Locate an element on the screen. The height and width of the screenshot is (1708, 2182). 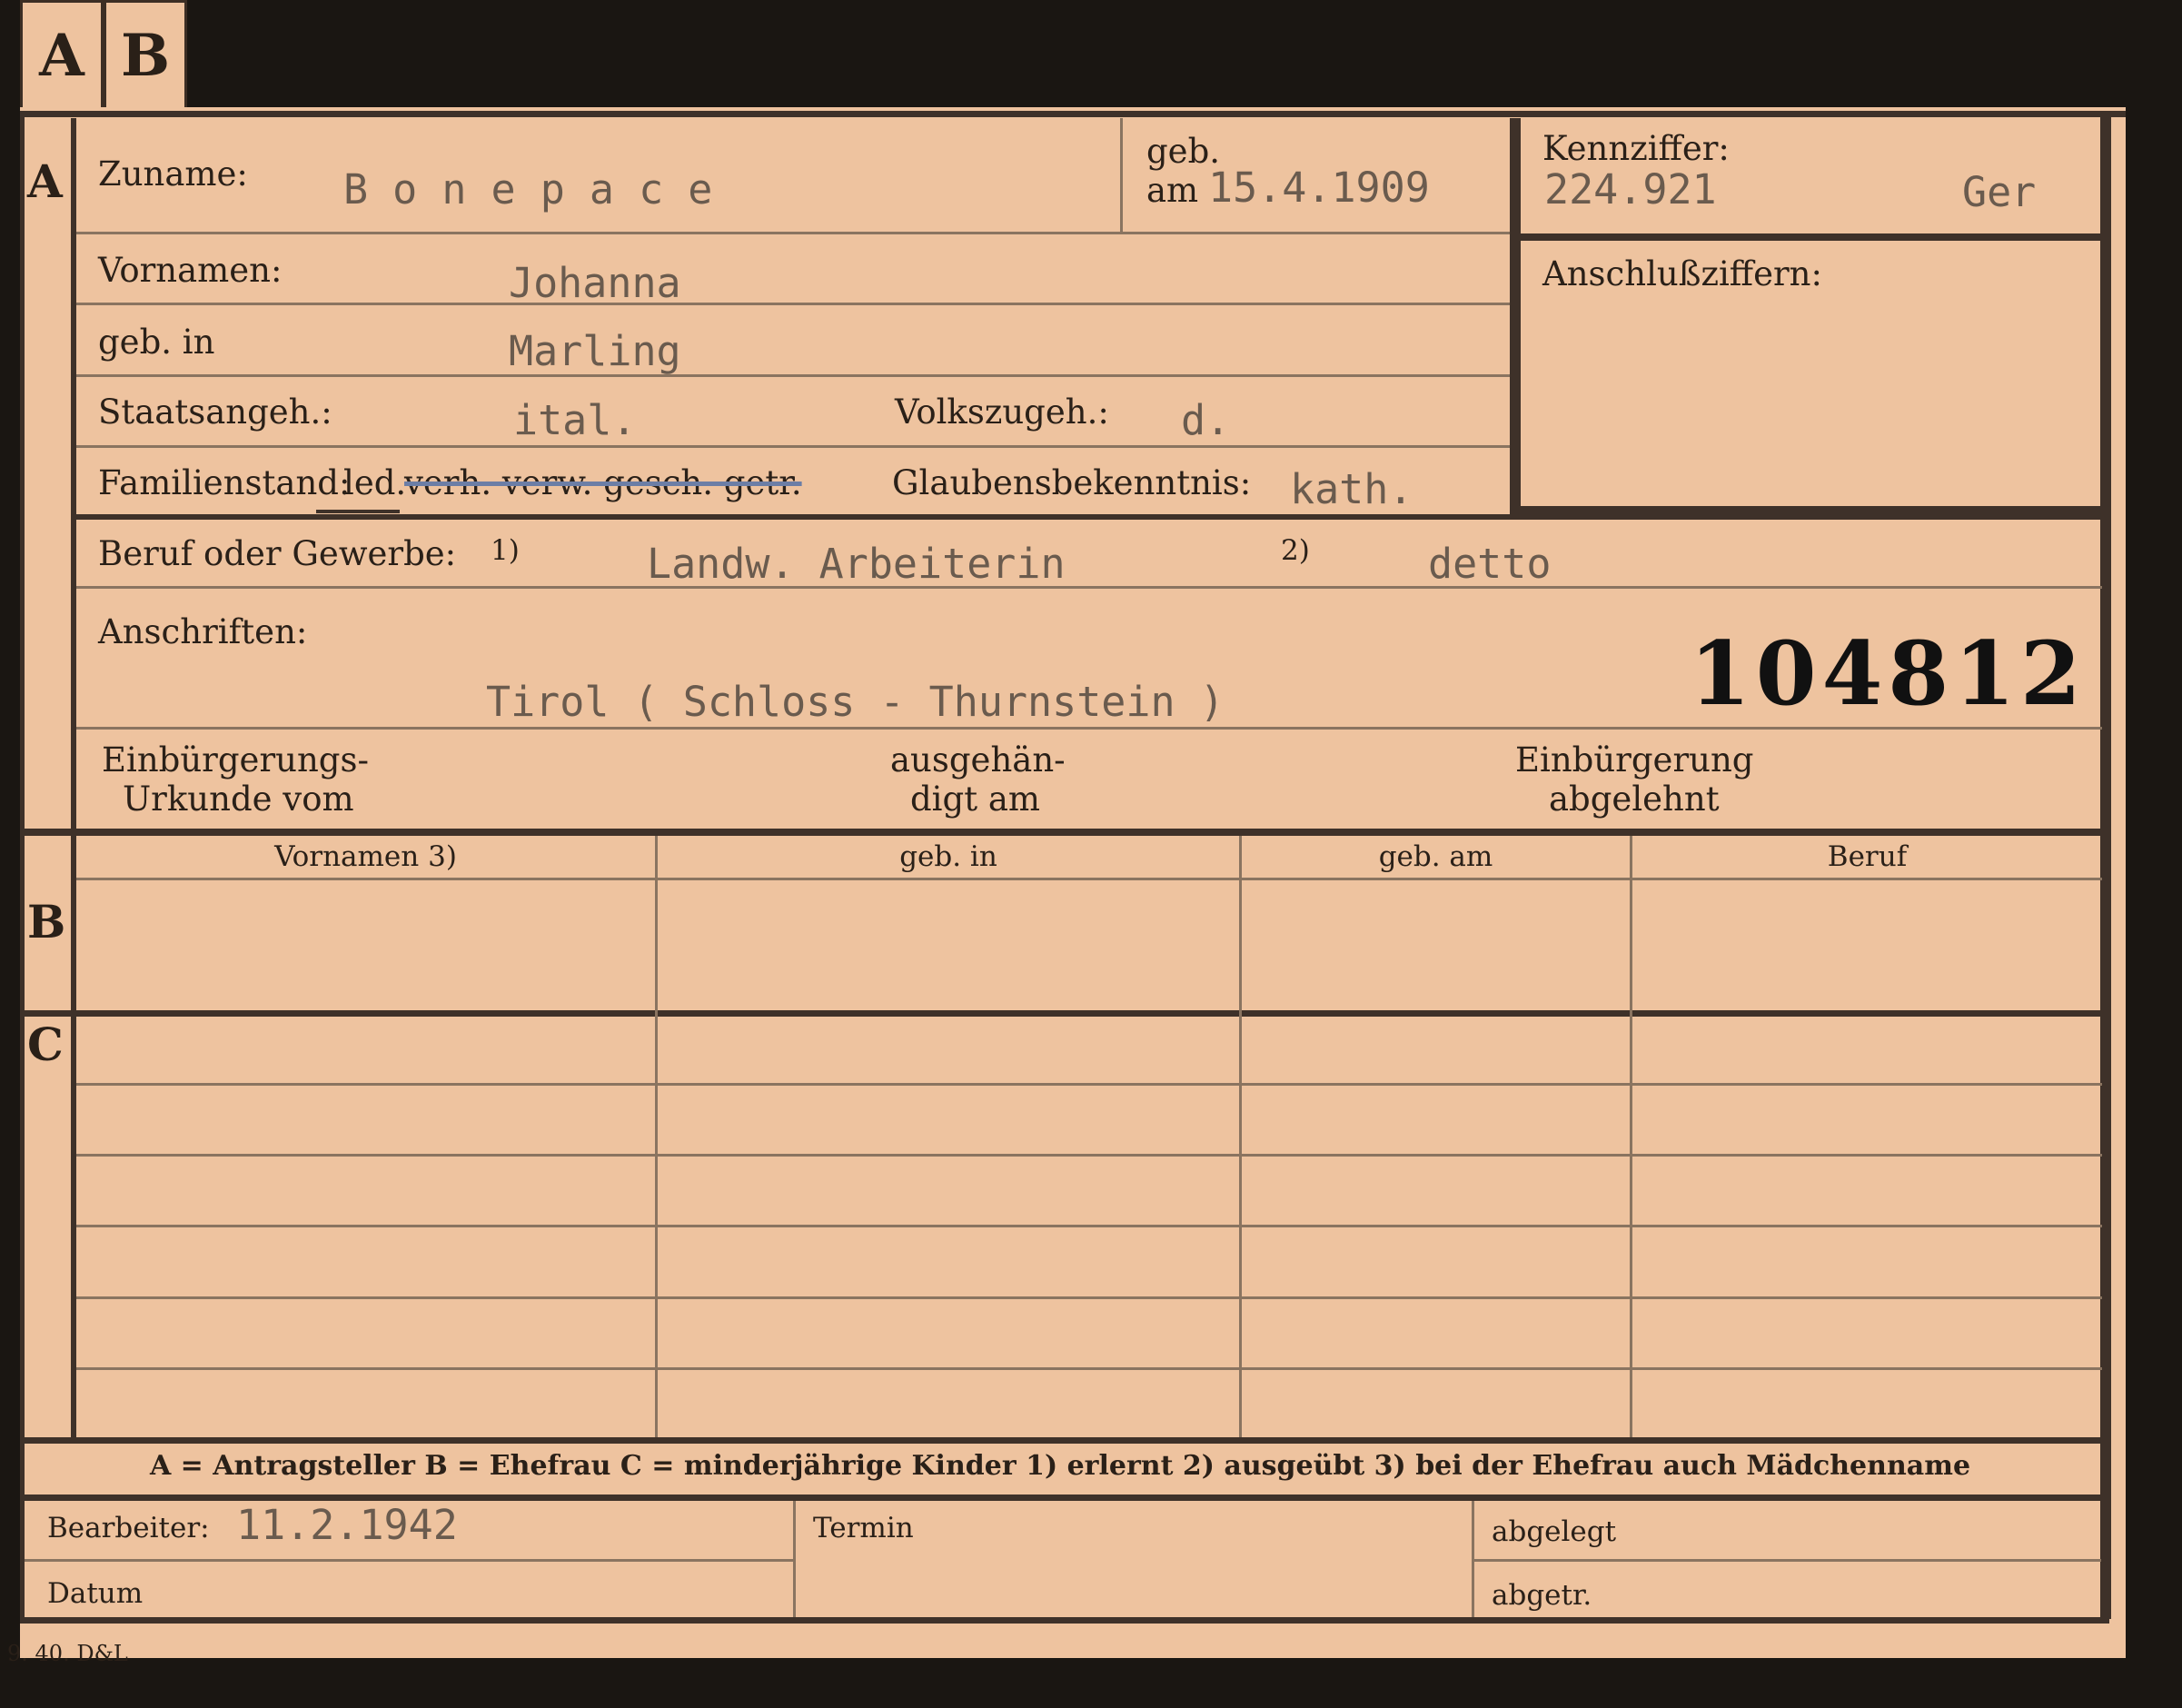
bearbeiter-label: Bearbeiter: is located at coordinates (128, 1528).